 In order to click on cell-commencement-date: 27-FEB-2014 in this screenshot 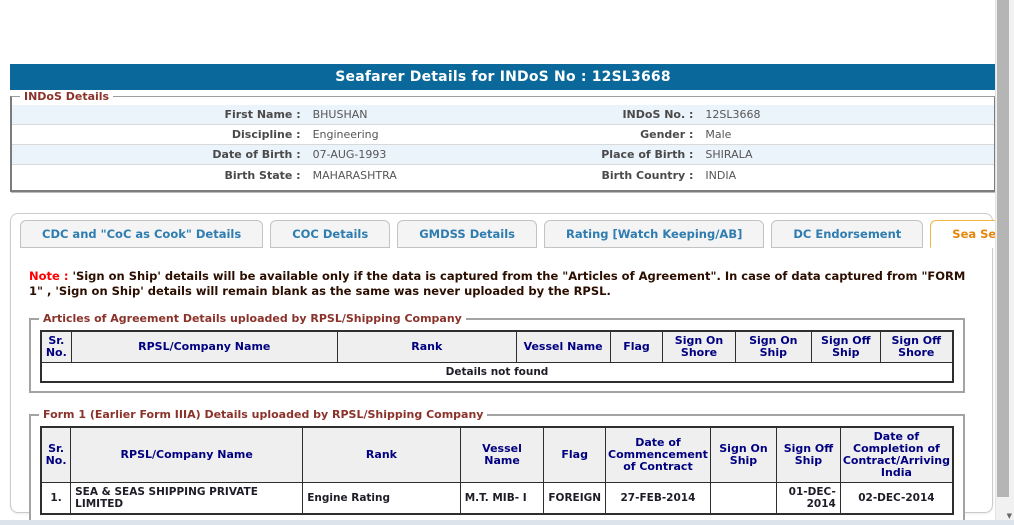, I will do `click(658, 498)`.